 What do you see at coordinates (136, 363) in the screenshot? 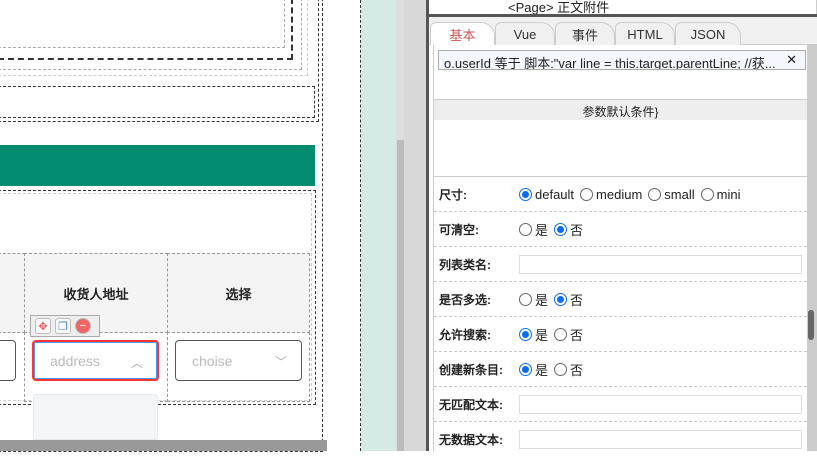
I see `chevron-up-icon: ︿` at bounding box center [136, 363].